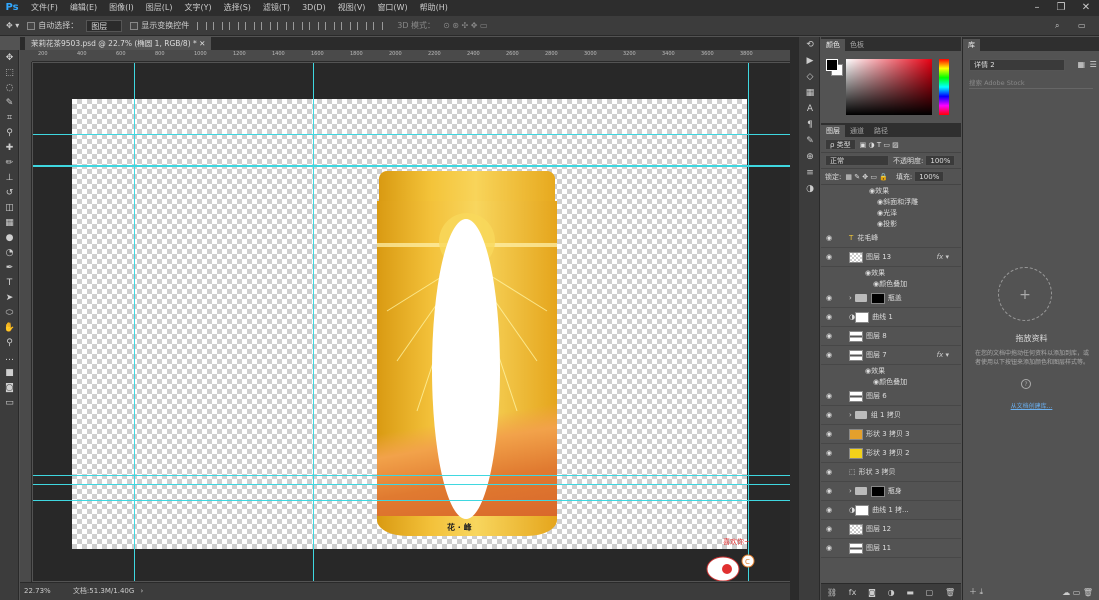  I want to click on menu-item: 文件(F), so click(44, 8).